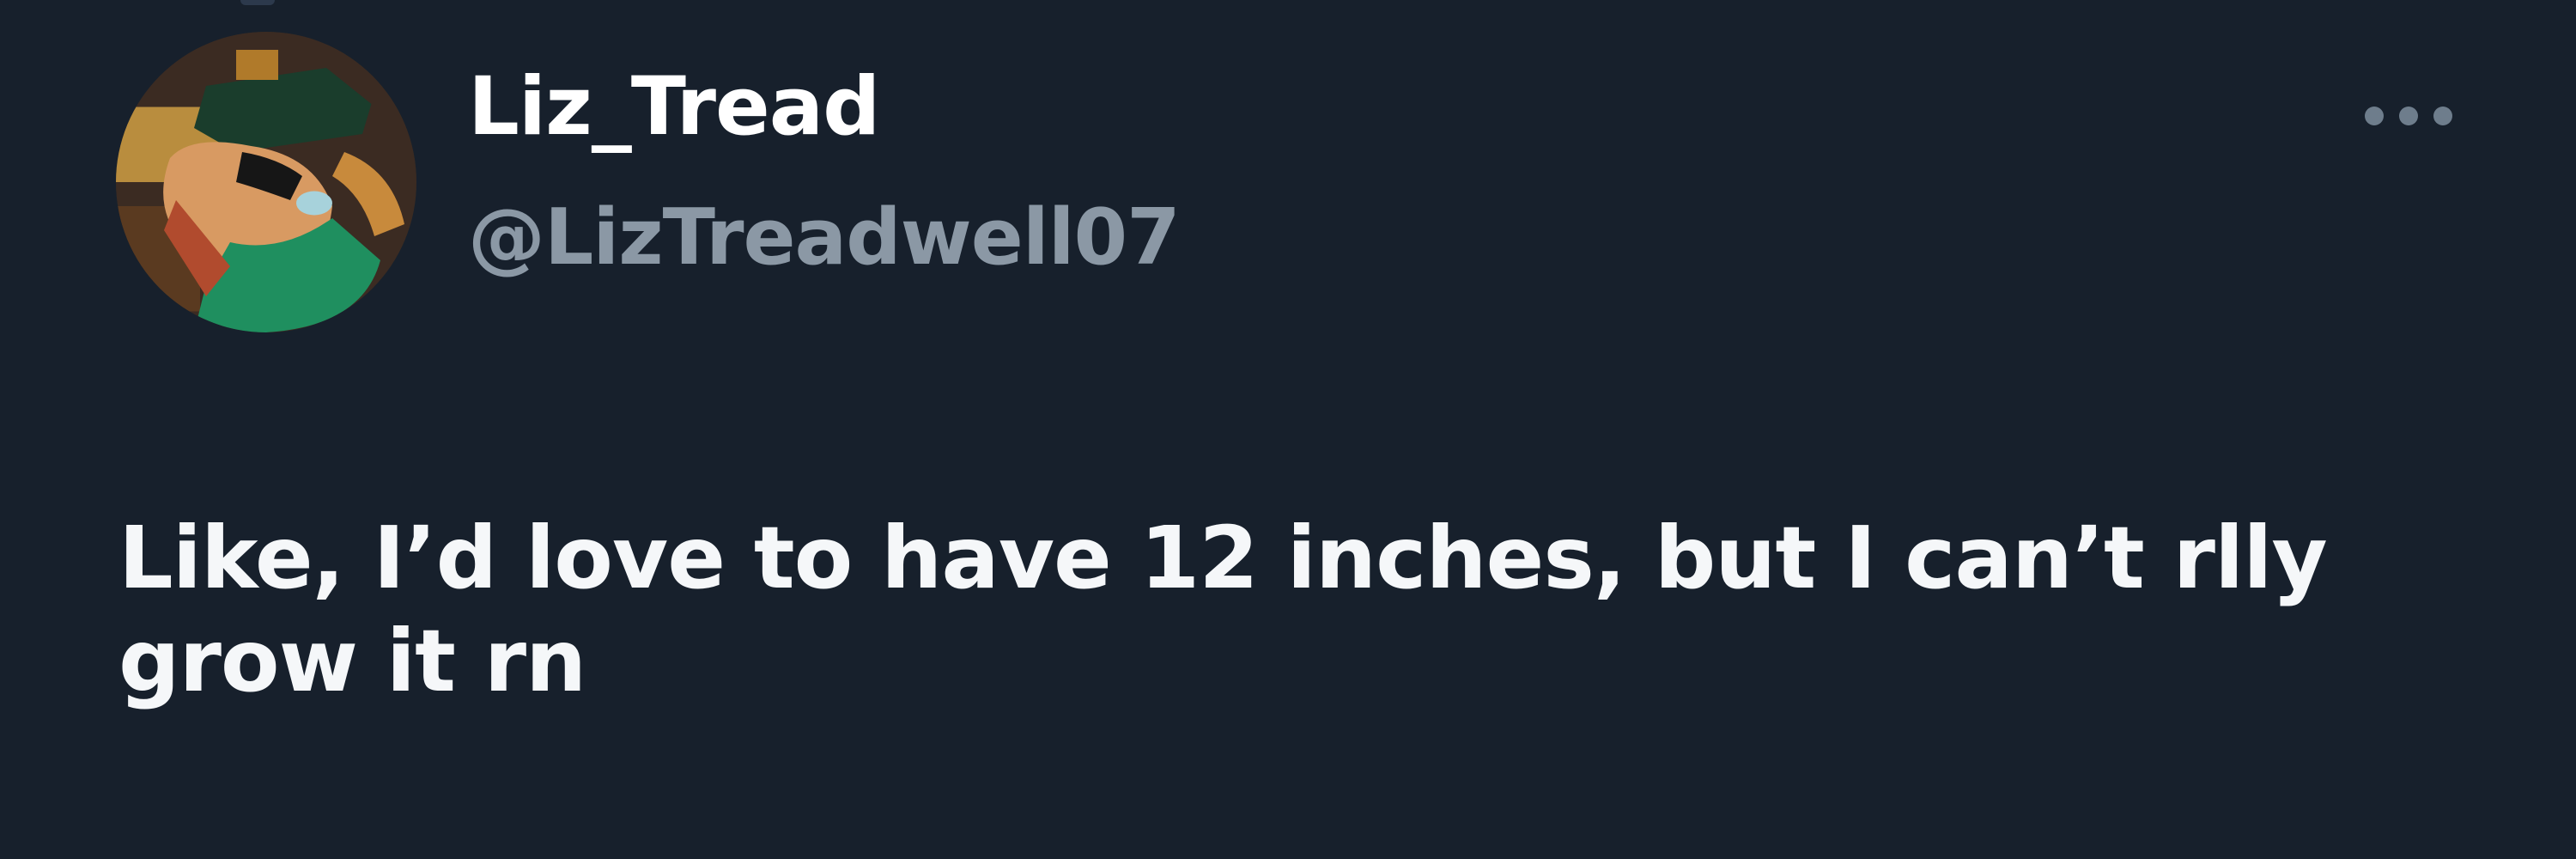 The width and height of the screenshot is (2576, 859). Describe the element at coordinates (674, 107) in the screenshot. I see `author-display-name: Liz_Tread` at that location.